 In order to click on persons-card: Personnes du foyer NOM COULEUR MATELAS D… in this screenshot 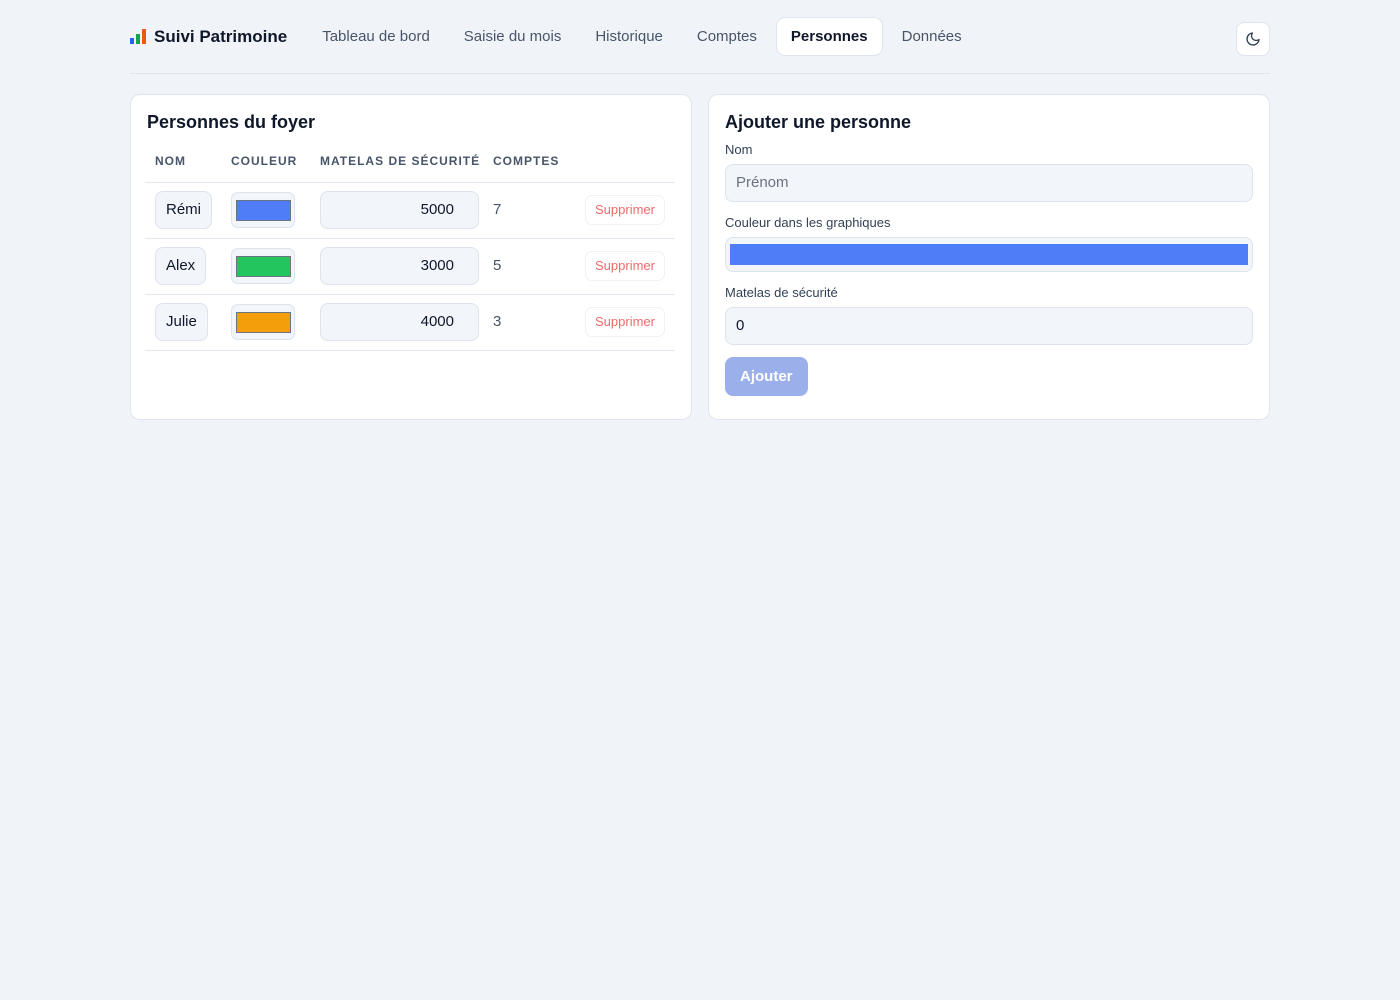, I will do `click(411, 257)`.